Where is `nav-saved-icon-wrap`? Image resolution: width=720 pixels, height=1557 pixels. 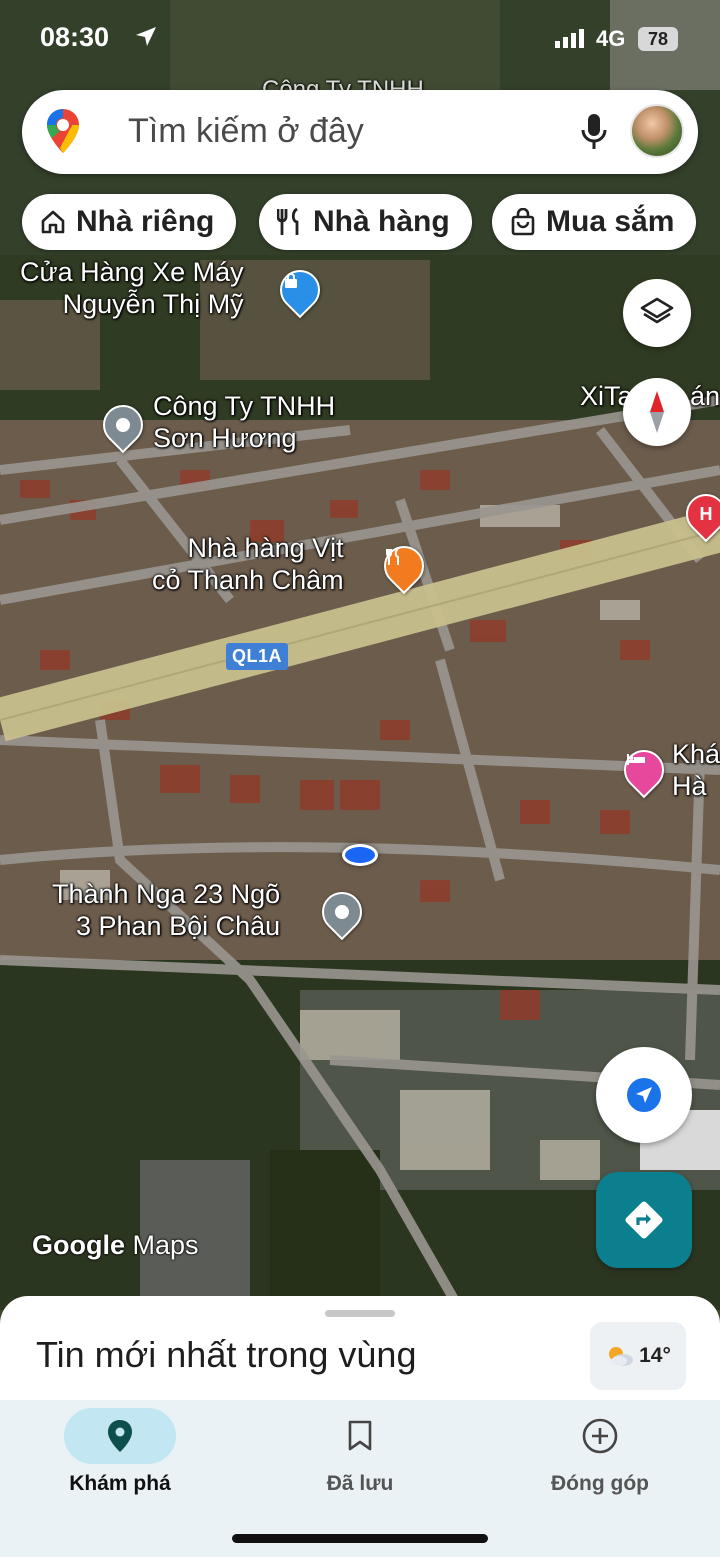 nav-saved-icon-wrap is located at coordinates (360, 1436).